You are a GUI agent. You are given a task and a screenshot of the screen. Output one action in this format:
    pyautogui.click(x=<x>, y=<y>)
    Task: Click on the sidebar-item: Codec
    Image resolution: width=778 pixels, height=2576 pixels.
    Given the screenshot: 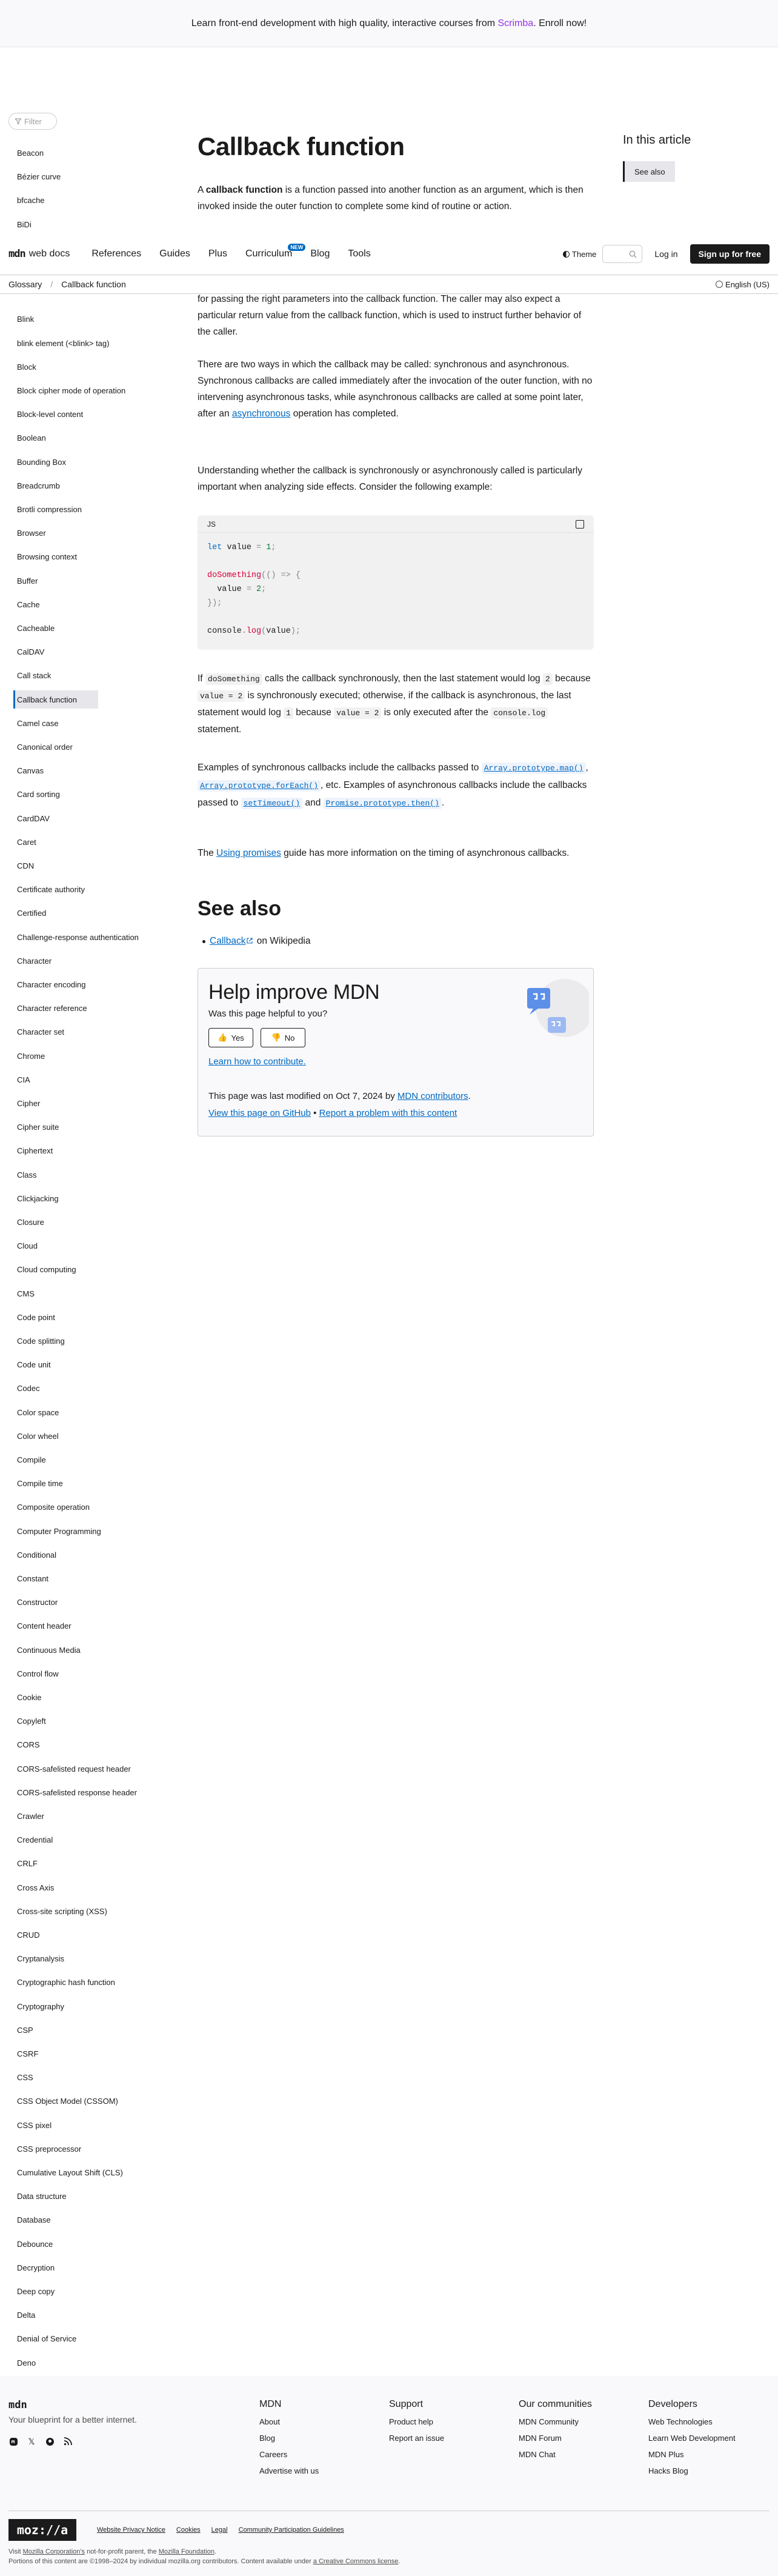 What is the action you would take?
    pyautogui.click(x=28, y=1388)
    